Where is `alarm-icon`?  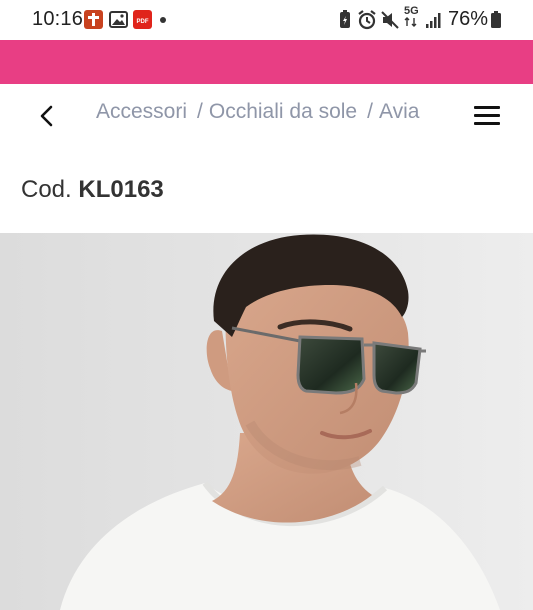
alarm-icon is located at coordinates (367, 22).